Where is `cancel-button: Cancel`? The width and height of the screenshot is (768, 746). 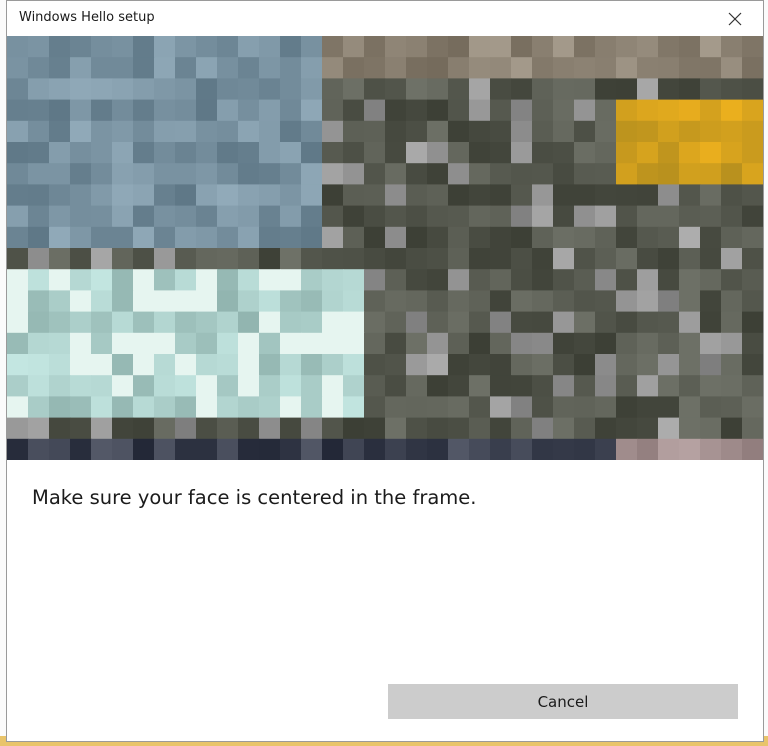
cancel-button: Cancel is located at coordinates (563, 701).